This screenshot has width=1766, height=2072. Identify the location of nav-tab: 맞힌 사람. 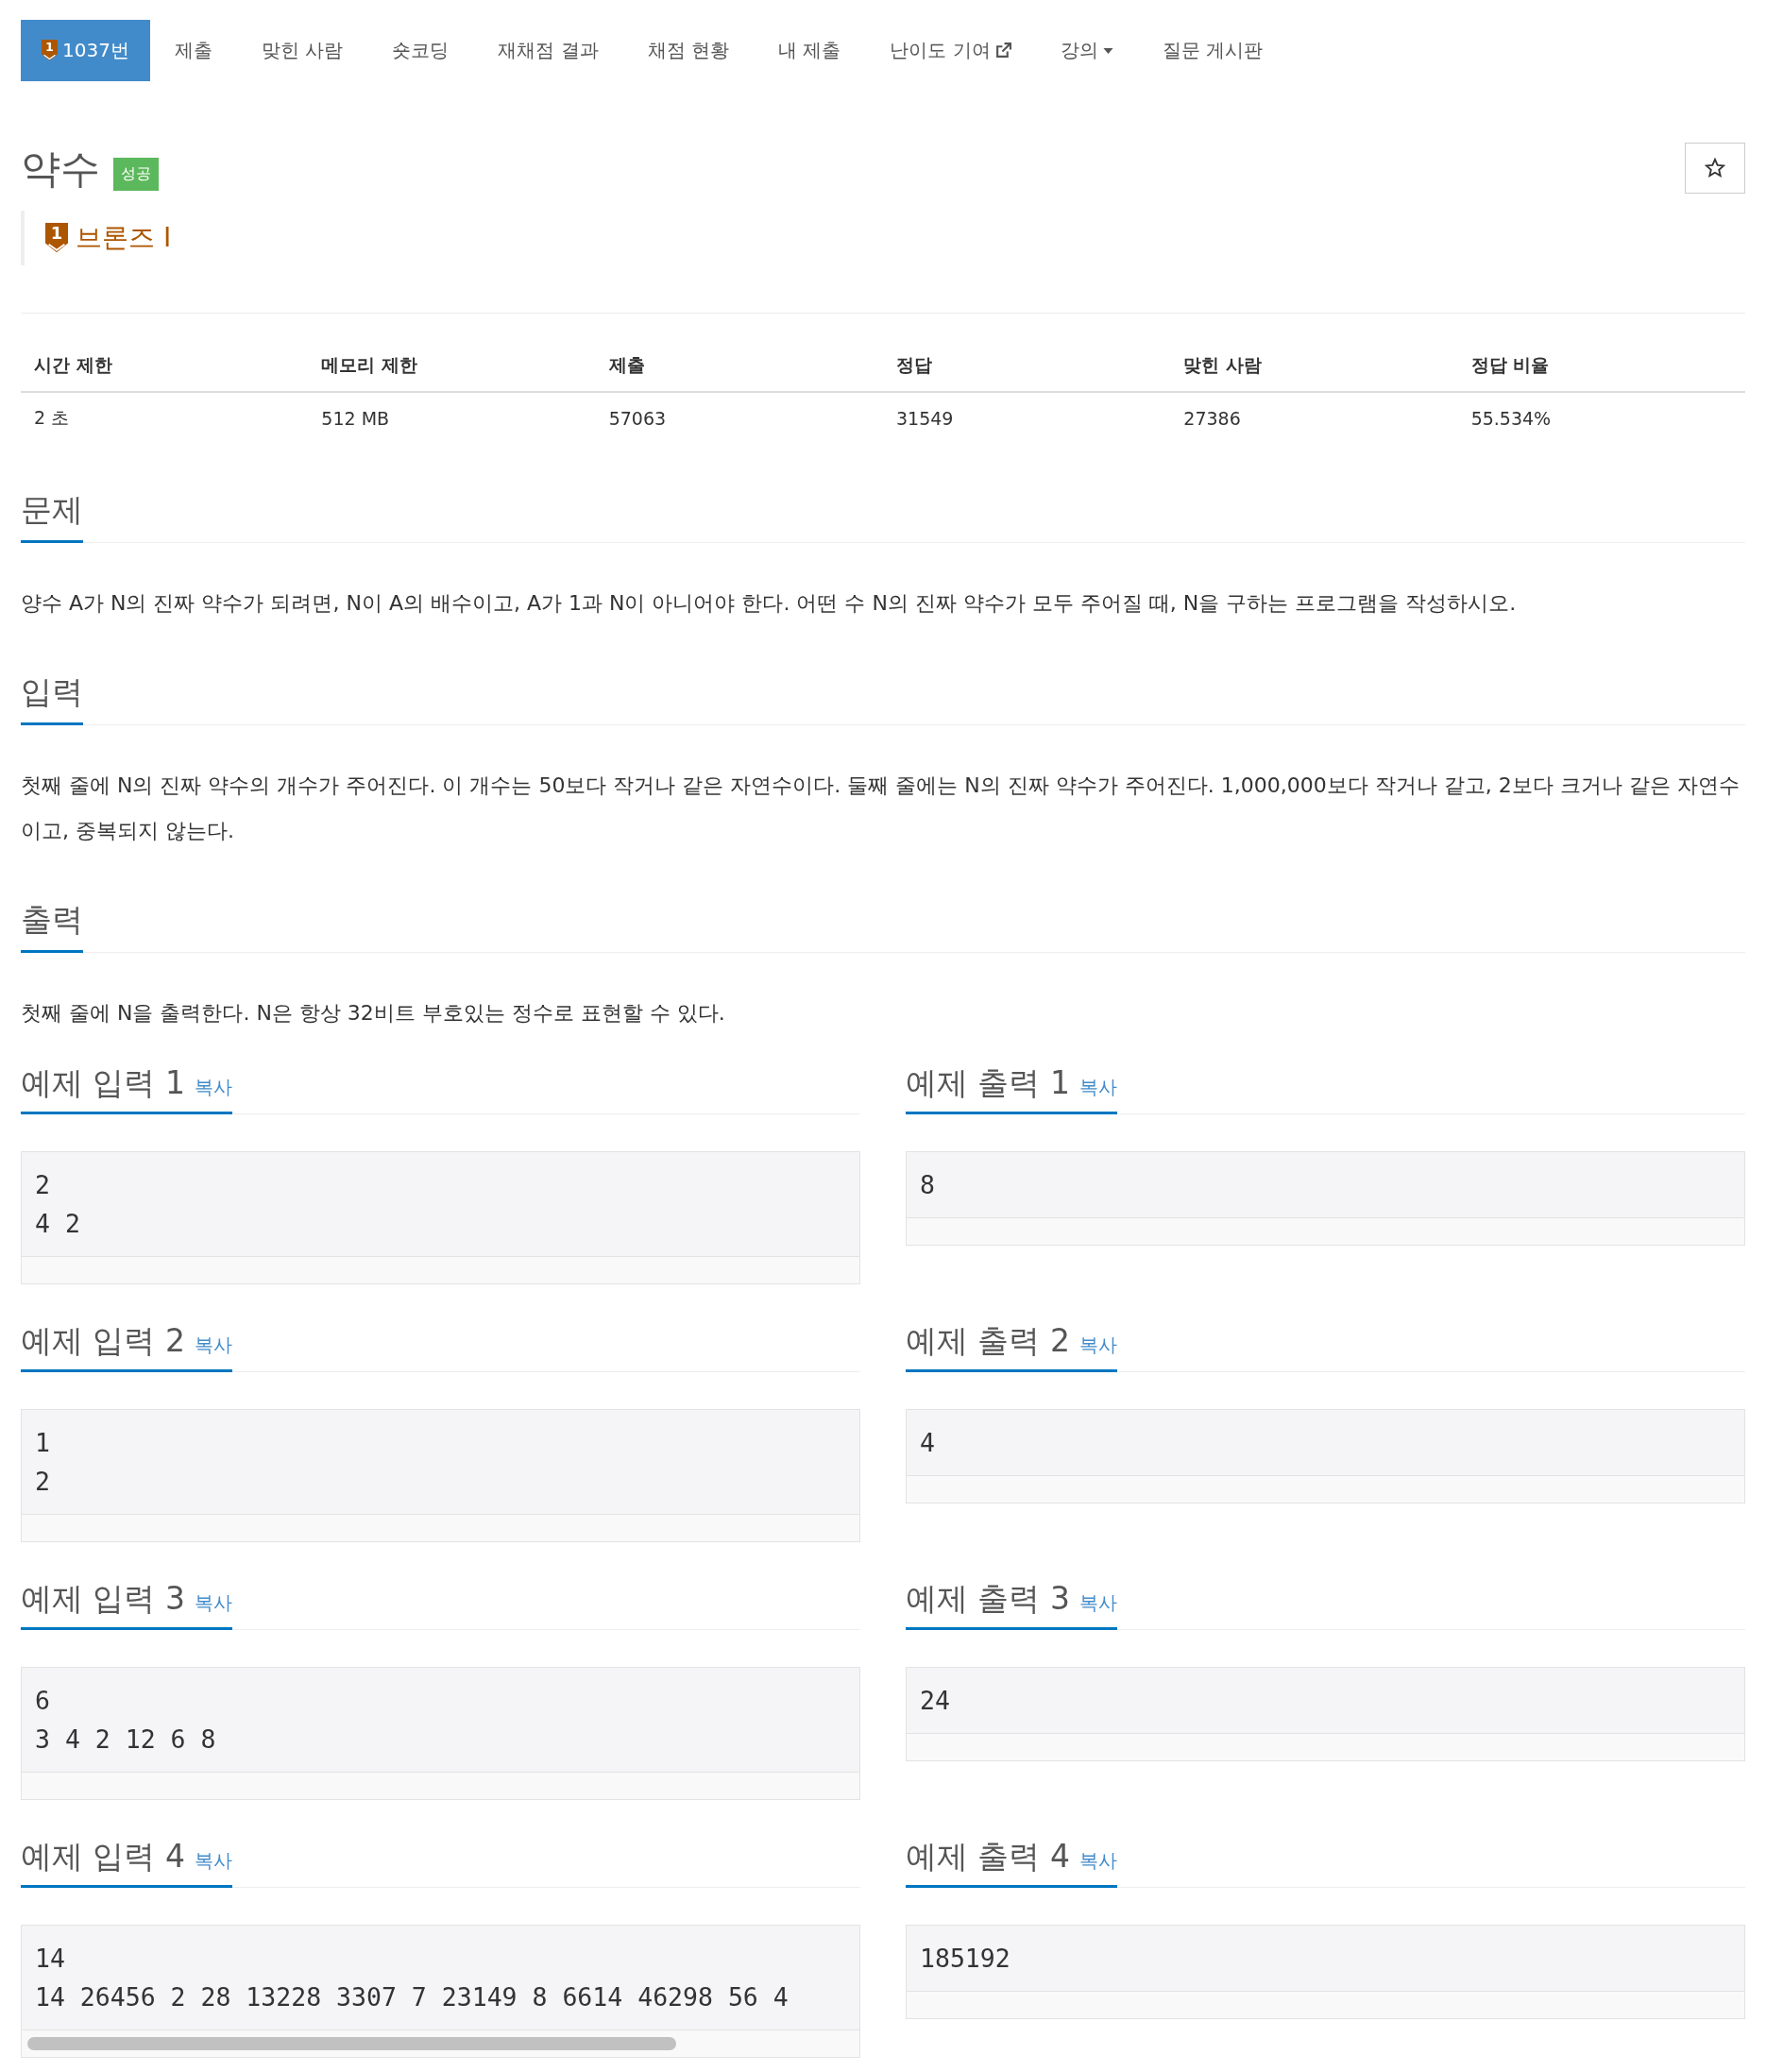
(302, 51).